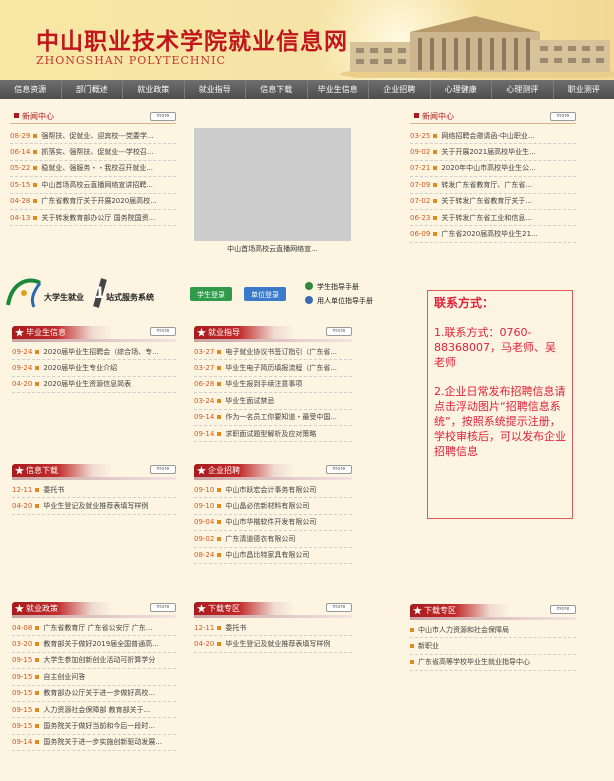  What do you see at coordinates (495, 347) in the screenshot?
I see `contact-phone: 1.联系方式：0760-88368007，马老师、吴老师` at bounding box center [495, 347].